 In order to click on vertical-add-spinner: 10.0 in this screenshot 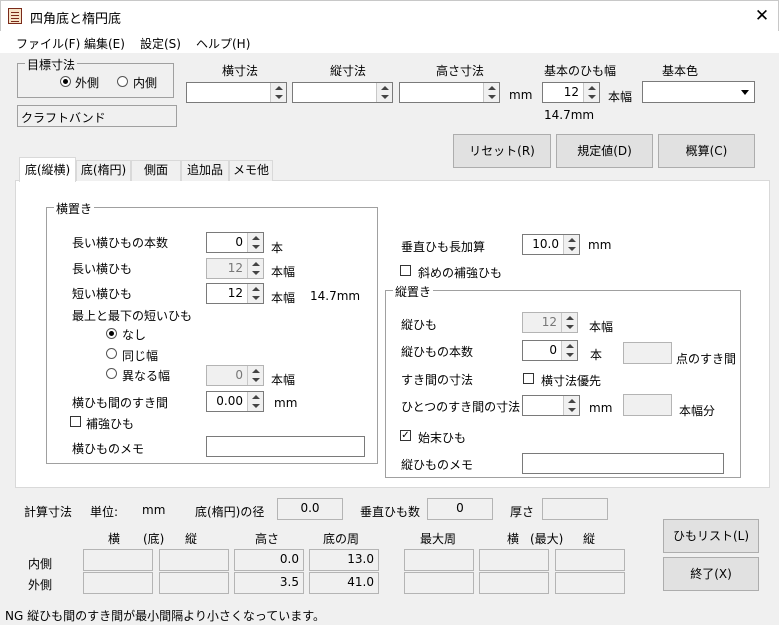, I will do `click(551, 244)`.